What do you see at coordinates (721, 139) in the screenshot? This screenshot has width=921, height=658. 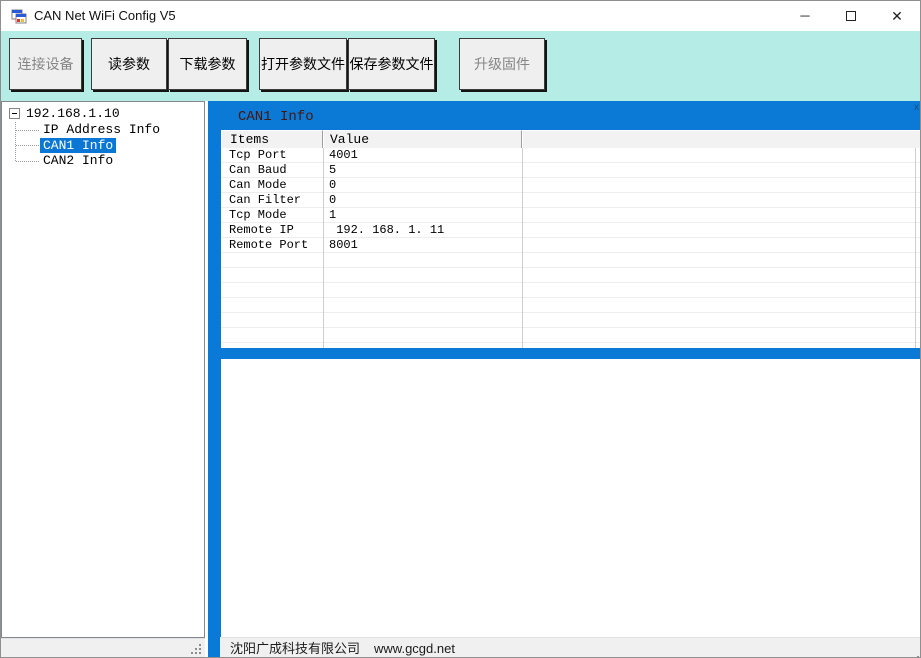 I see `column-header-blank` at bounding box center [721, 139].